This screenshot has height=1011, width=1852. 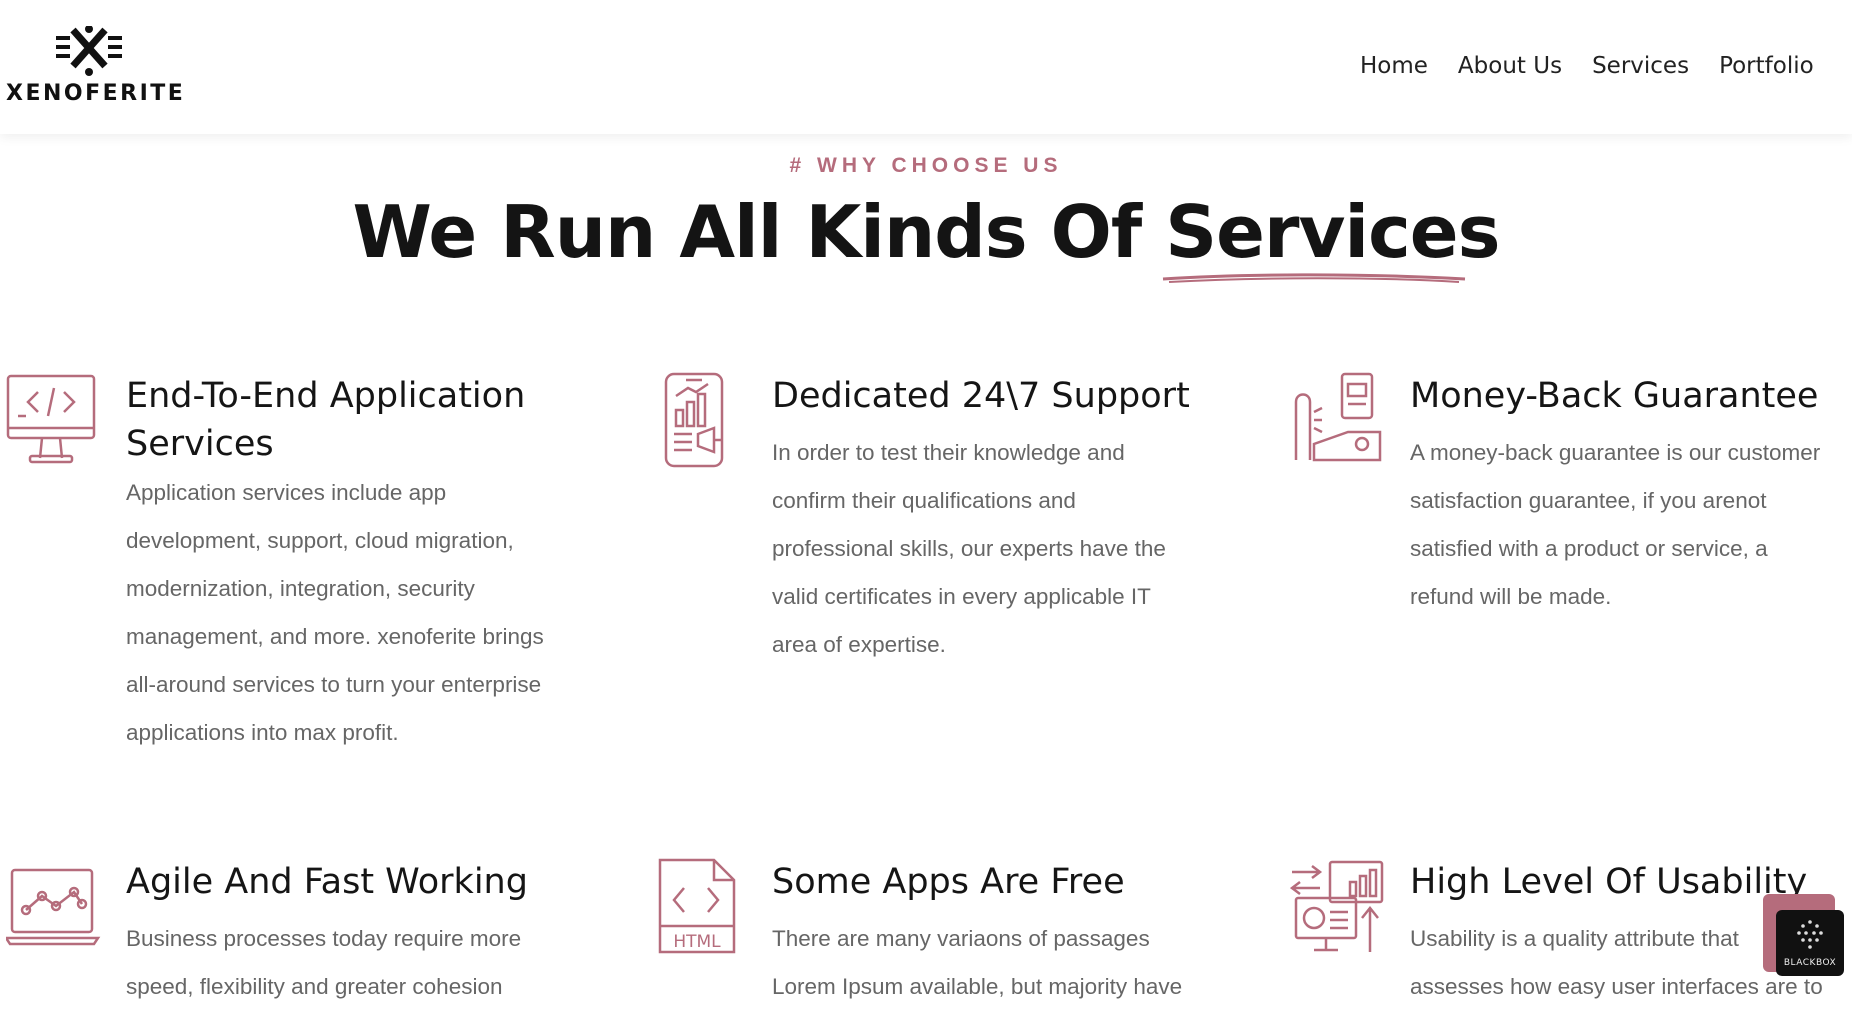 I want to click on desc-line: development, support, cloud migration,, so click(x=320, y=540).